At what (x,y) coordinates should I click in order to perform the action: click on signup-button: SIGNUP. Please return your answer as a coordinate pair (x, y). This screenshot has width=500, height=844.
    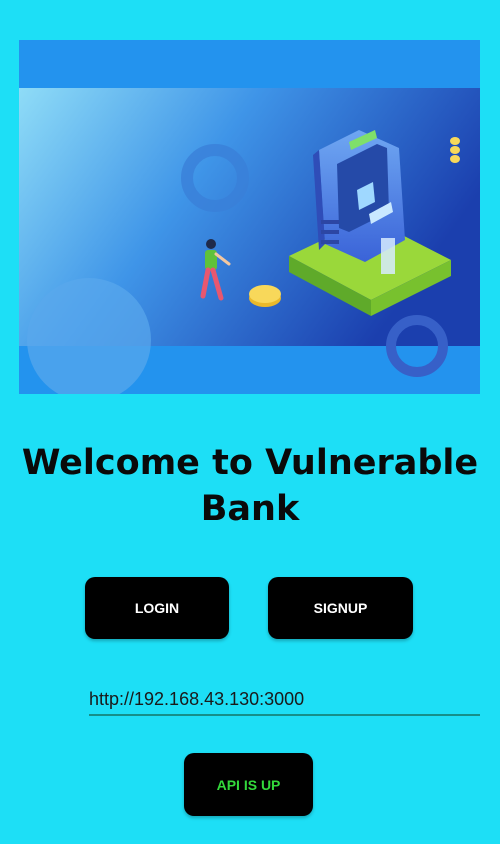
    Looking at the image, I should click on (340, 608).